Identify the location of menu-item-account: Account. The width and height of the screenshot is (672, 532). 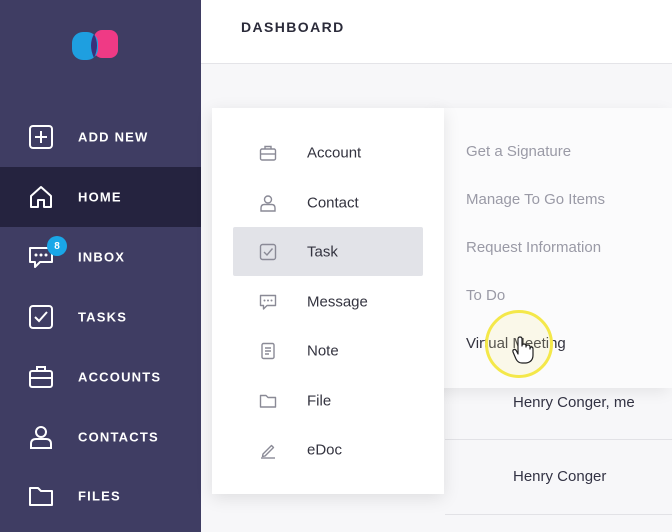
(328, 152).